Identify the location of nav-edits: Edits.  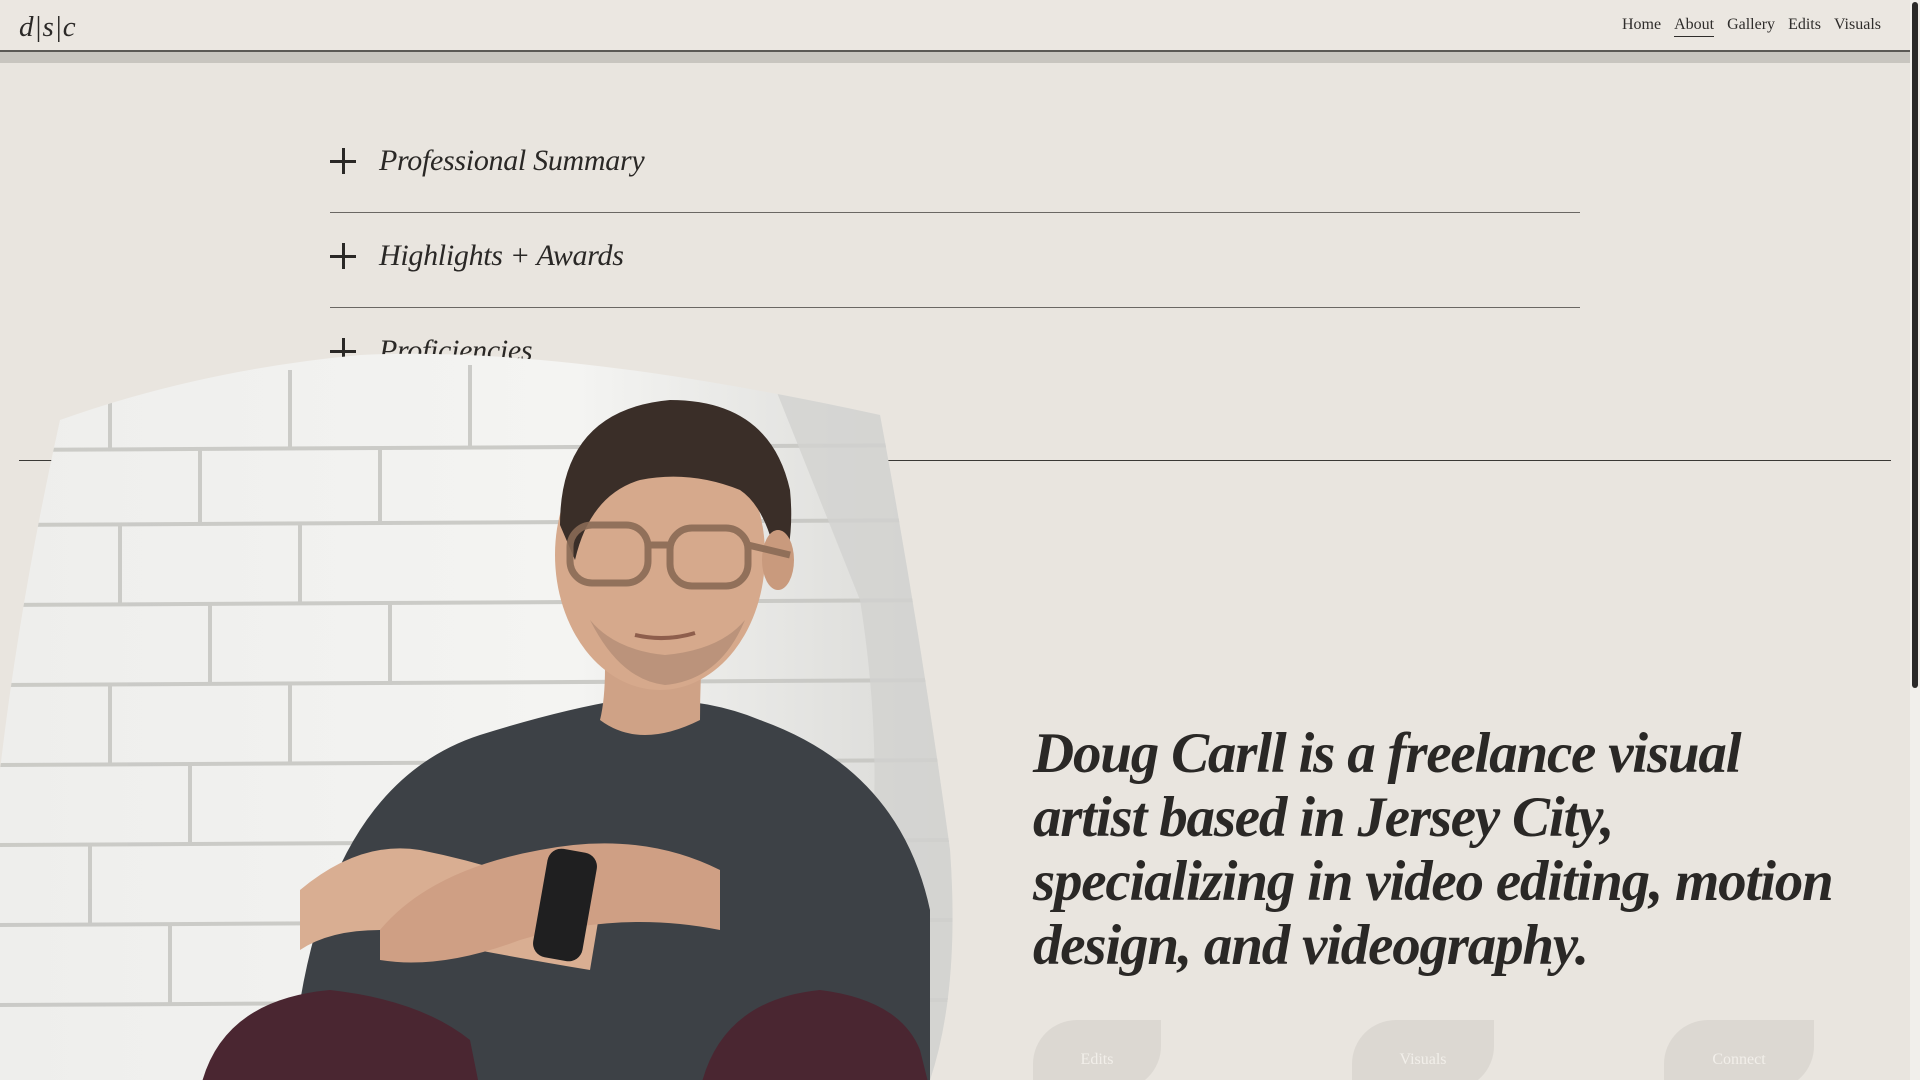
(1804, 26).